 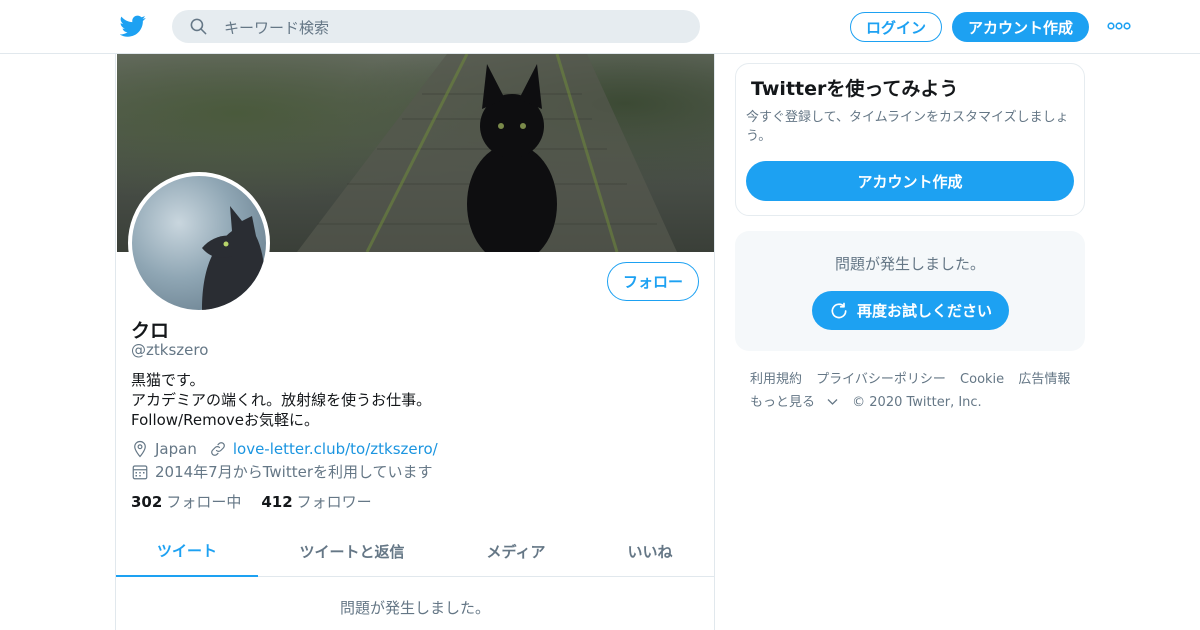 I want to click on footer-link-terms: 利用規約, so click(x=776, y=379).